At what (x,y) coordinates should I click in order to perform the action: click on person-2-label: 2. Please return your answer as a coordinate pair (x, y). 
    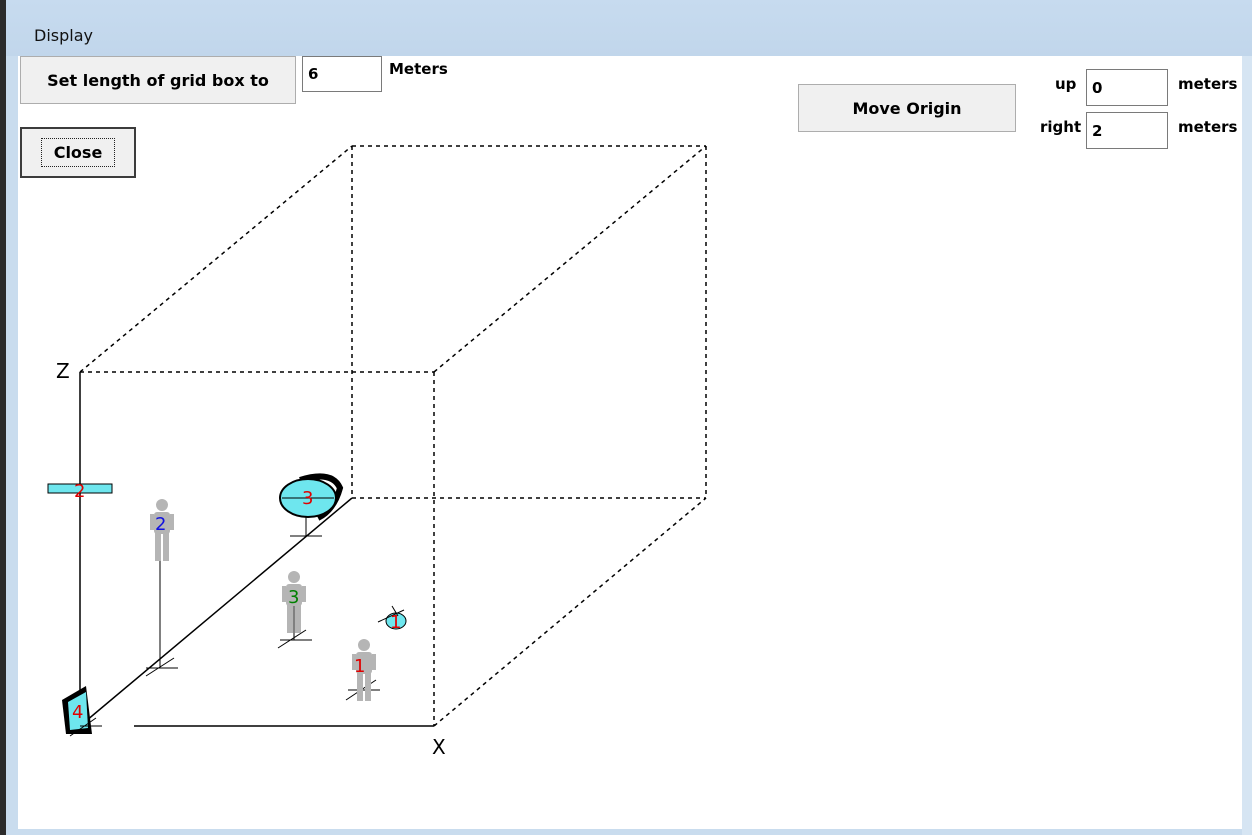
    Looking at the image, I should click on (160, 524).